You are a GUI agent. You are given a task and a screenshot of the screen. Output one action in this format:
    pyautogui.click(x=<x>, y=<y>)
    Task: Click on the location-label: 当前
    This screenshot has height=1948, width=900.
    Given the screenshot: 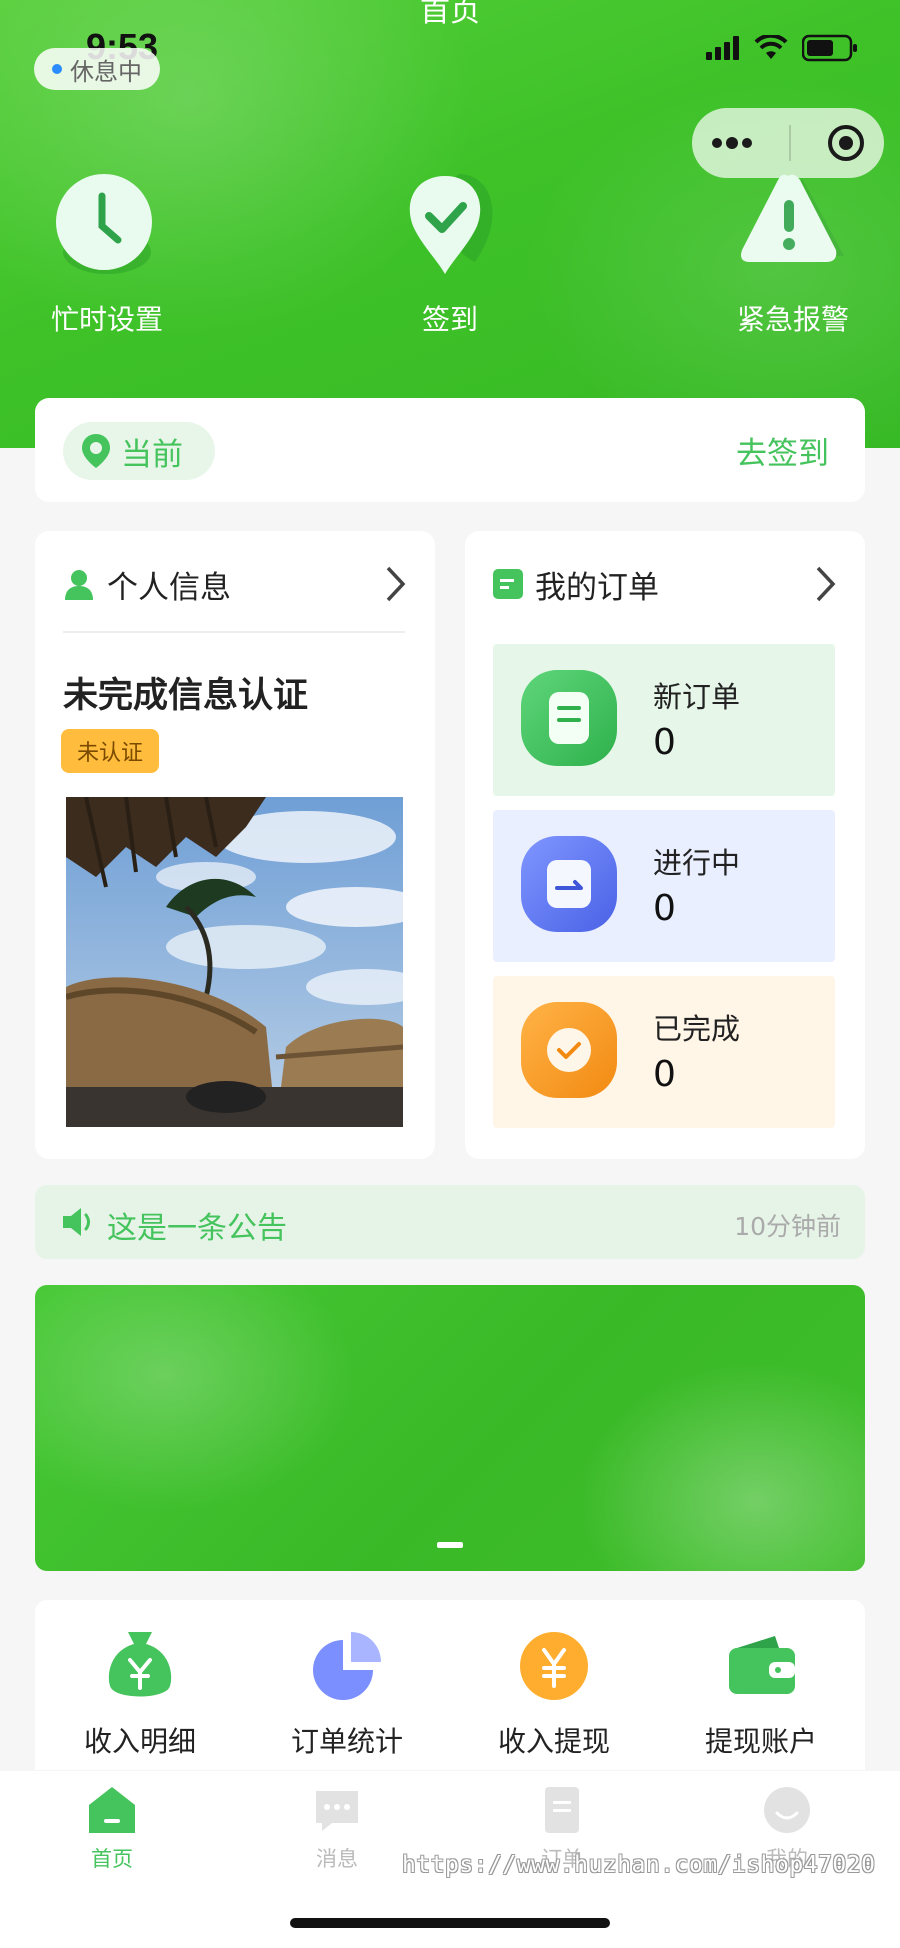 What is the action you would take?
    pyautogui.click(x=152, y=454)
    